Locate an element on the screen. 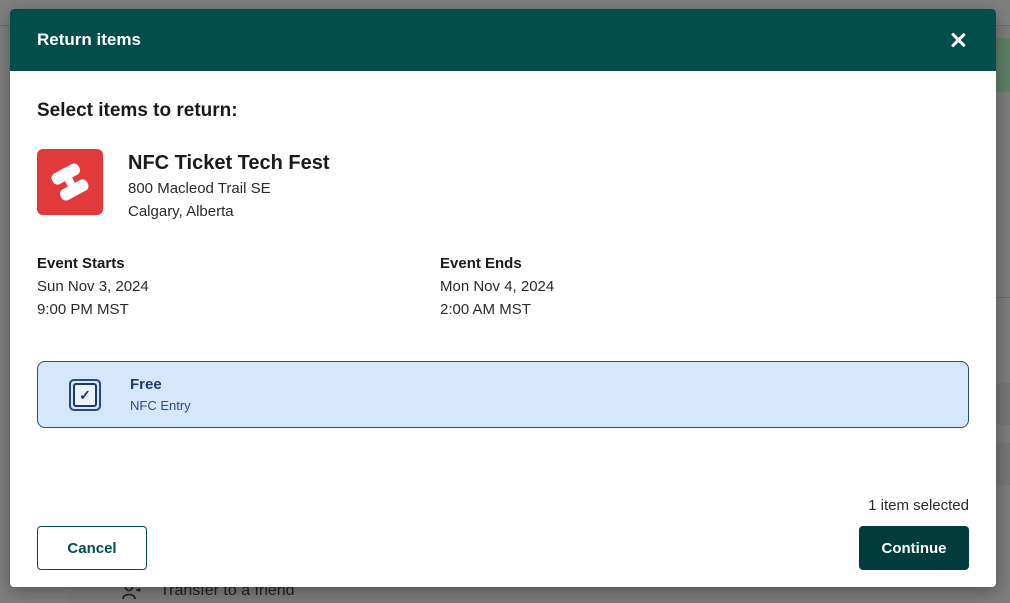  event-start-time: 9:00 PM MST is located at coordinates (83, 309).